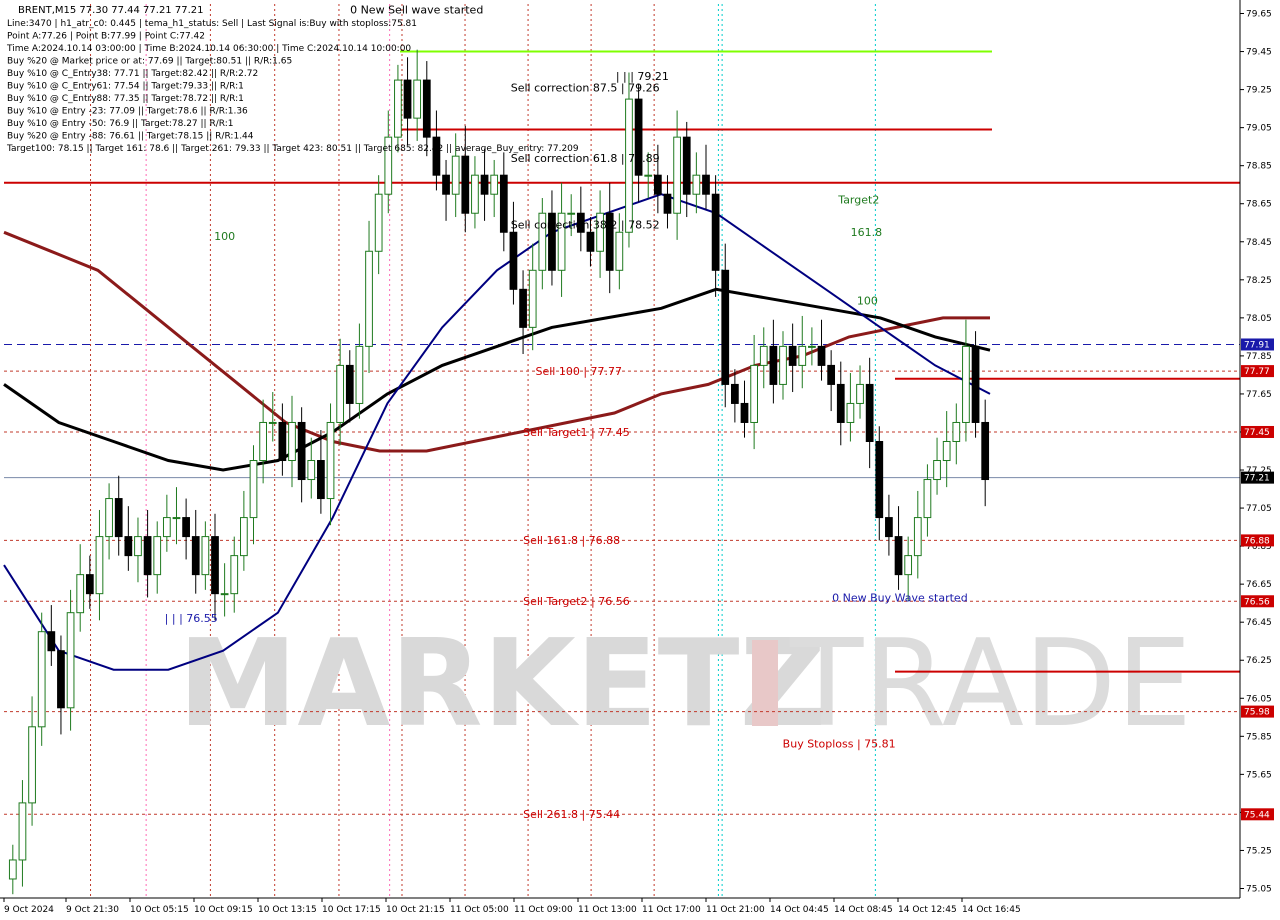 This screenshot has width=1280, height=920. What do you see at coordinates (502, 684) in the screenshot?
I see `watermark-marketz: MARKETZ` at bounding box center [502, 684].